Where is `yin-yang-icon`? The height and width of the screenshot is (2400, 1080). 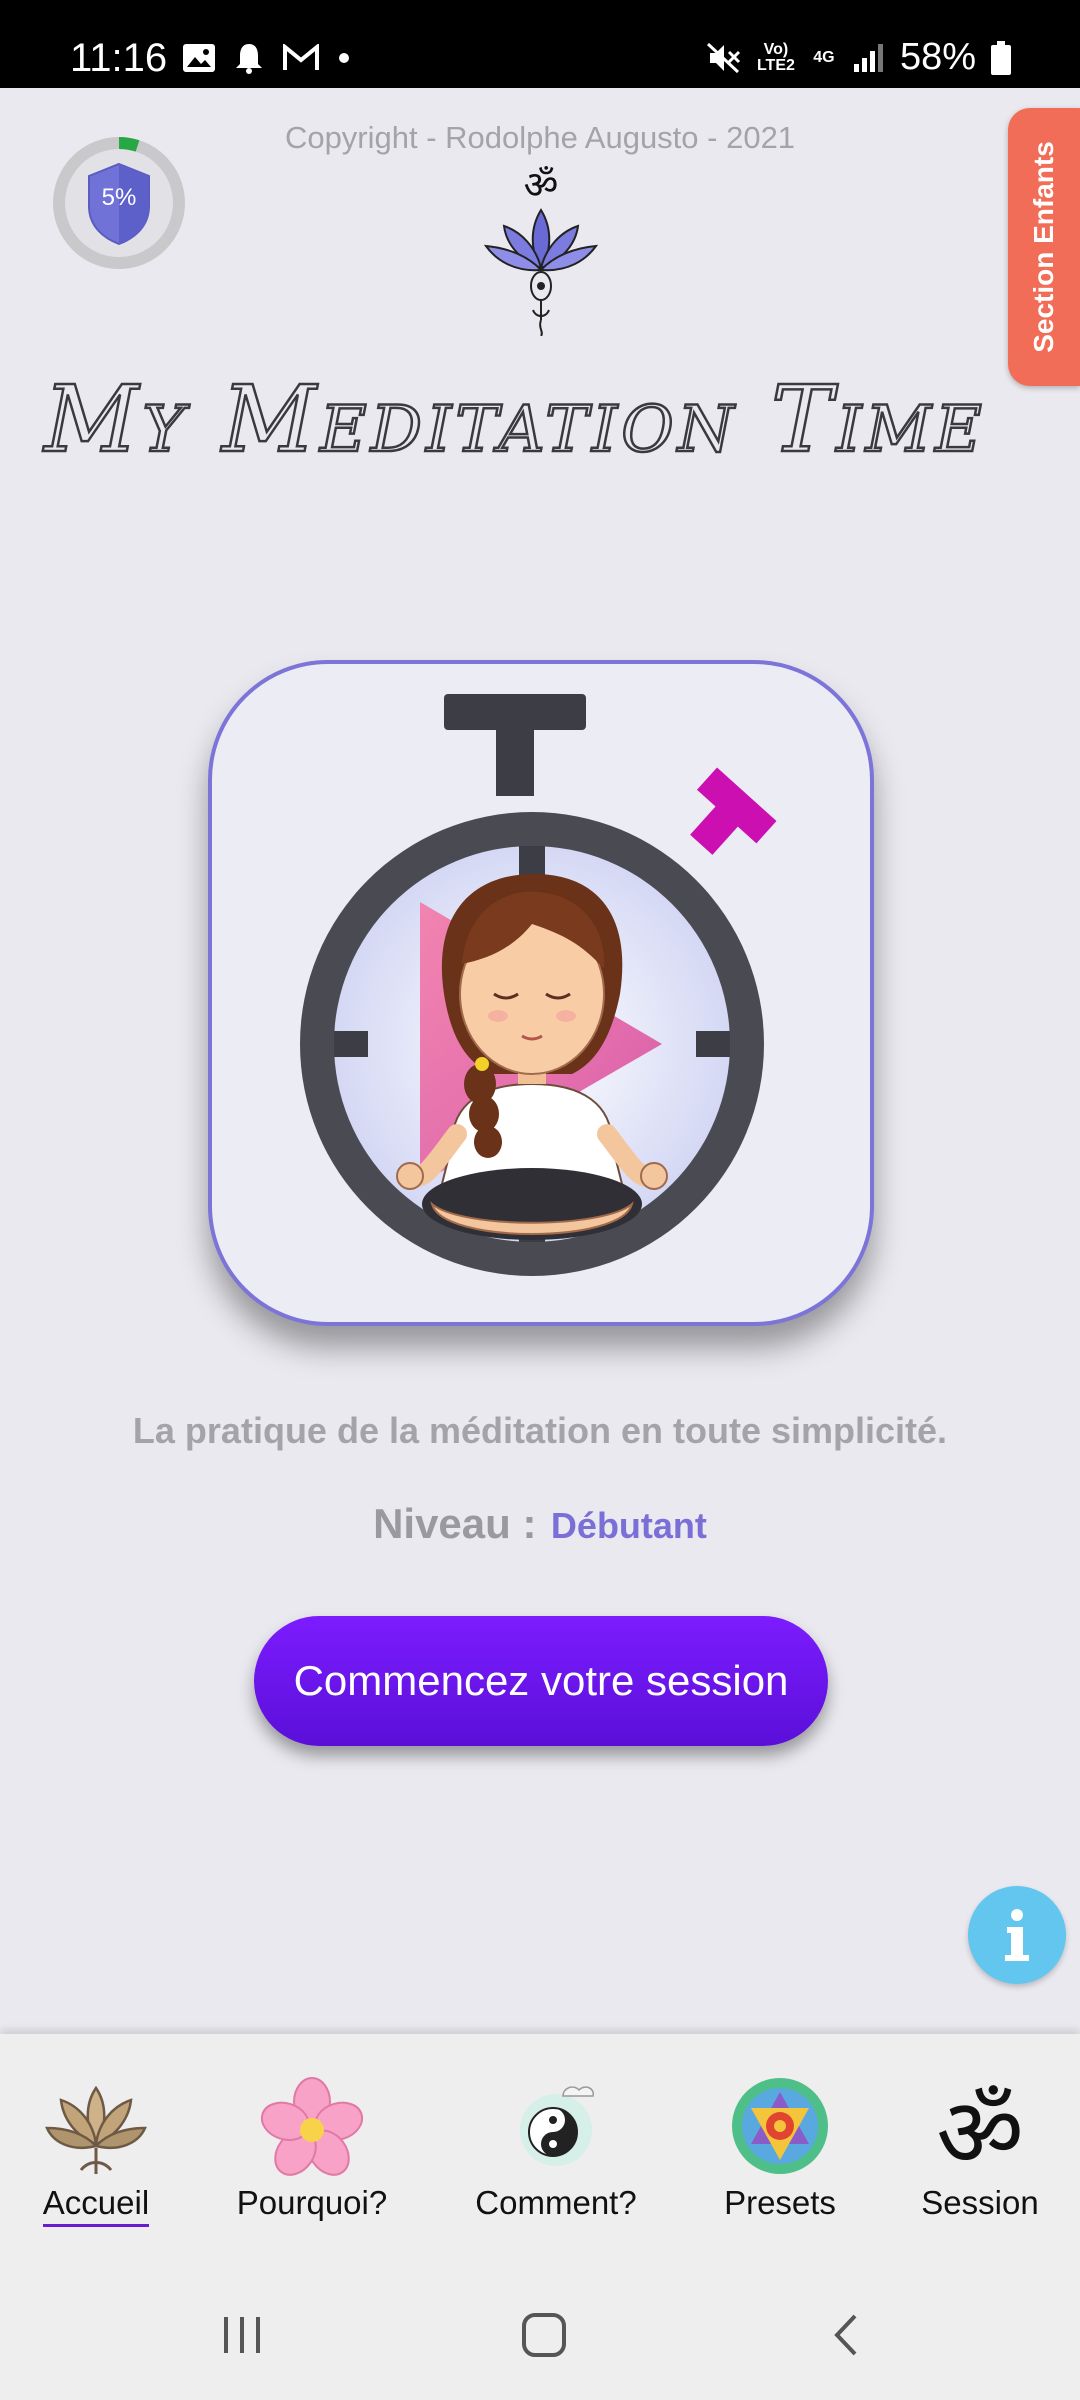 yin-yang-icon is located at coordinates (557, 2126).